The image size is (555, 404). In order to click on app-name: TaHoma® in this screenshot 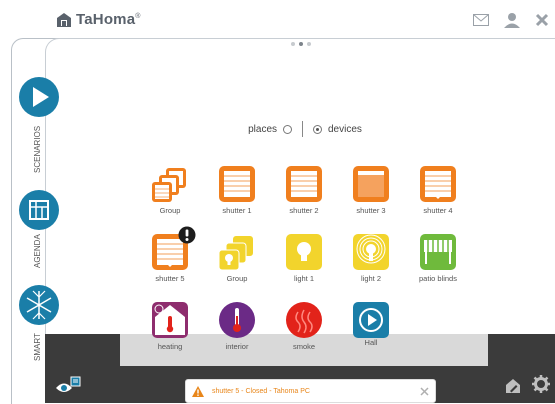, I will do `click(108, 19)`.